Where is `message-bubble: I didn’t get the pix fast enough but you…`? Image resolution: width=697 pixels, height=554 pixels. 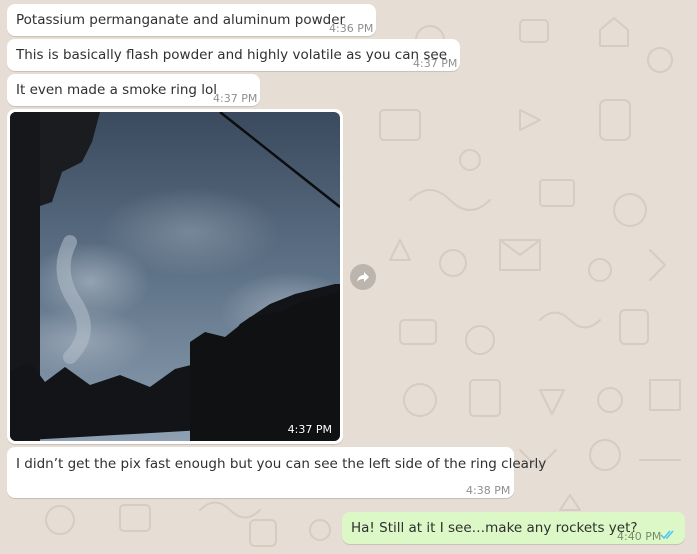
message-bubble: I didn’t get the pix fast enough but you… is located at coordinates (276, 472).